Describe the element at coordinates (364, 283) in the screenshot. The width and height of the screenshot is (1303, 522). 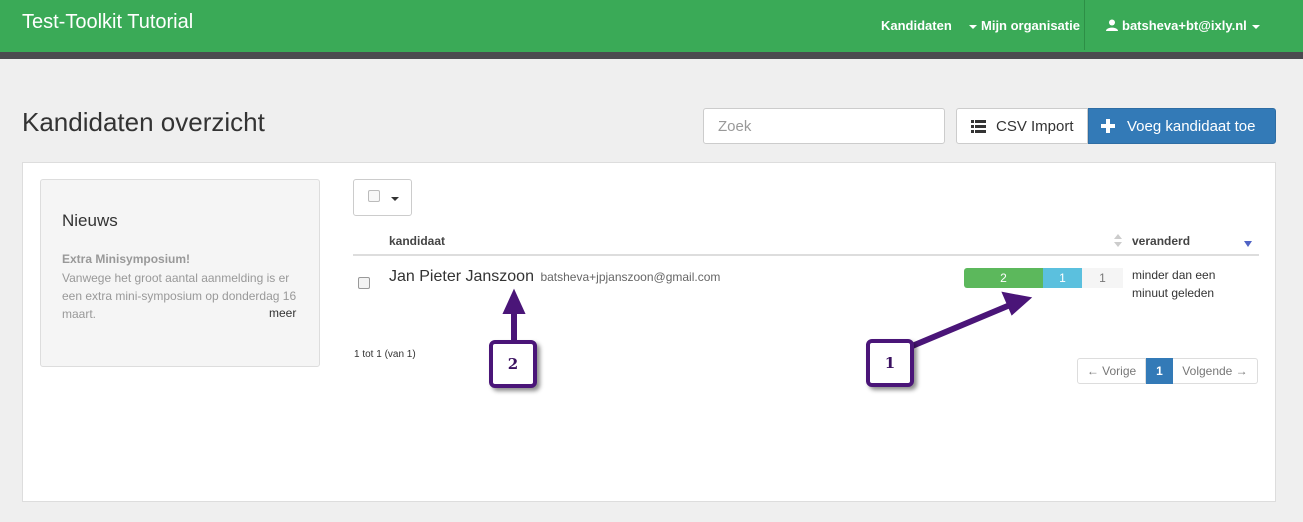
I see `row-checkbox` at that location.